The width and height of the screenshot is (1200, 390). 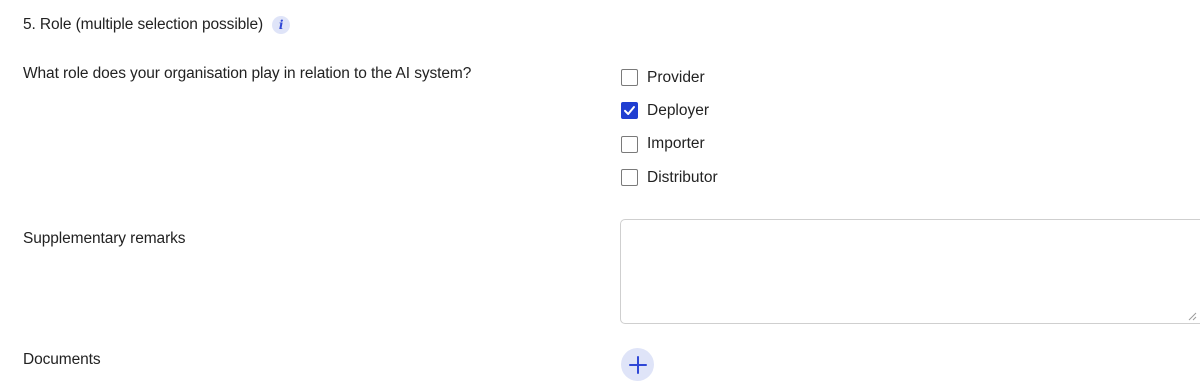 What do you see at coordinates (771, 77) in the screenshot?
I see `role-option-provider: Provider` at bounding box center [771, 77].